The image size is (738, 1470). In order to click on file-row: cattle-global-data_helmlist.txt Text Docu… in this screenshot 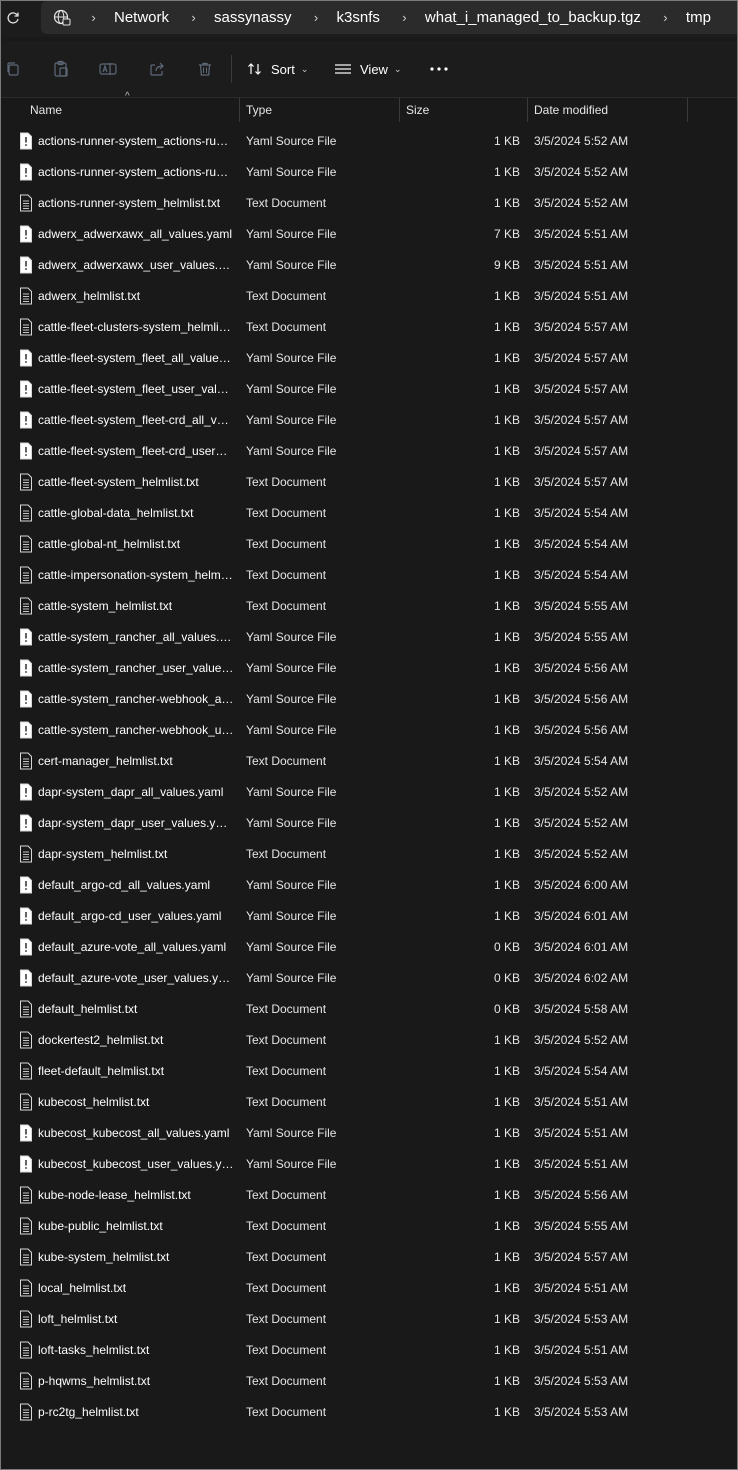, I will do `click(369, 513)`.